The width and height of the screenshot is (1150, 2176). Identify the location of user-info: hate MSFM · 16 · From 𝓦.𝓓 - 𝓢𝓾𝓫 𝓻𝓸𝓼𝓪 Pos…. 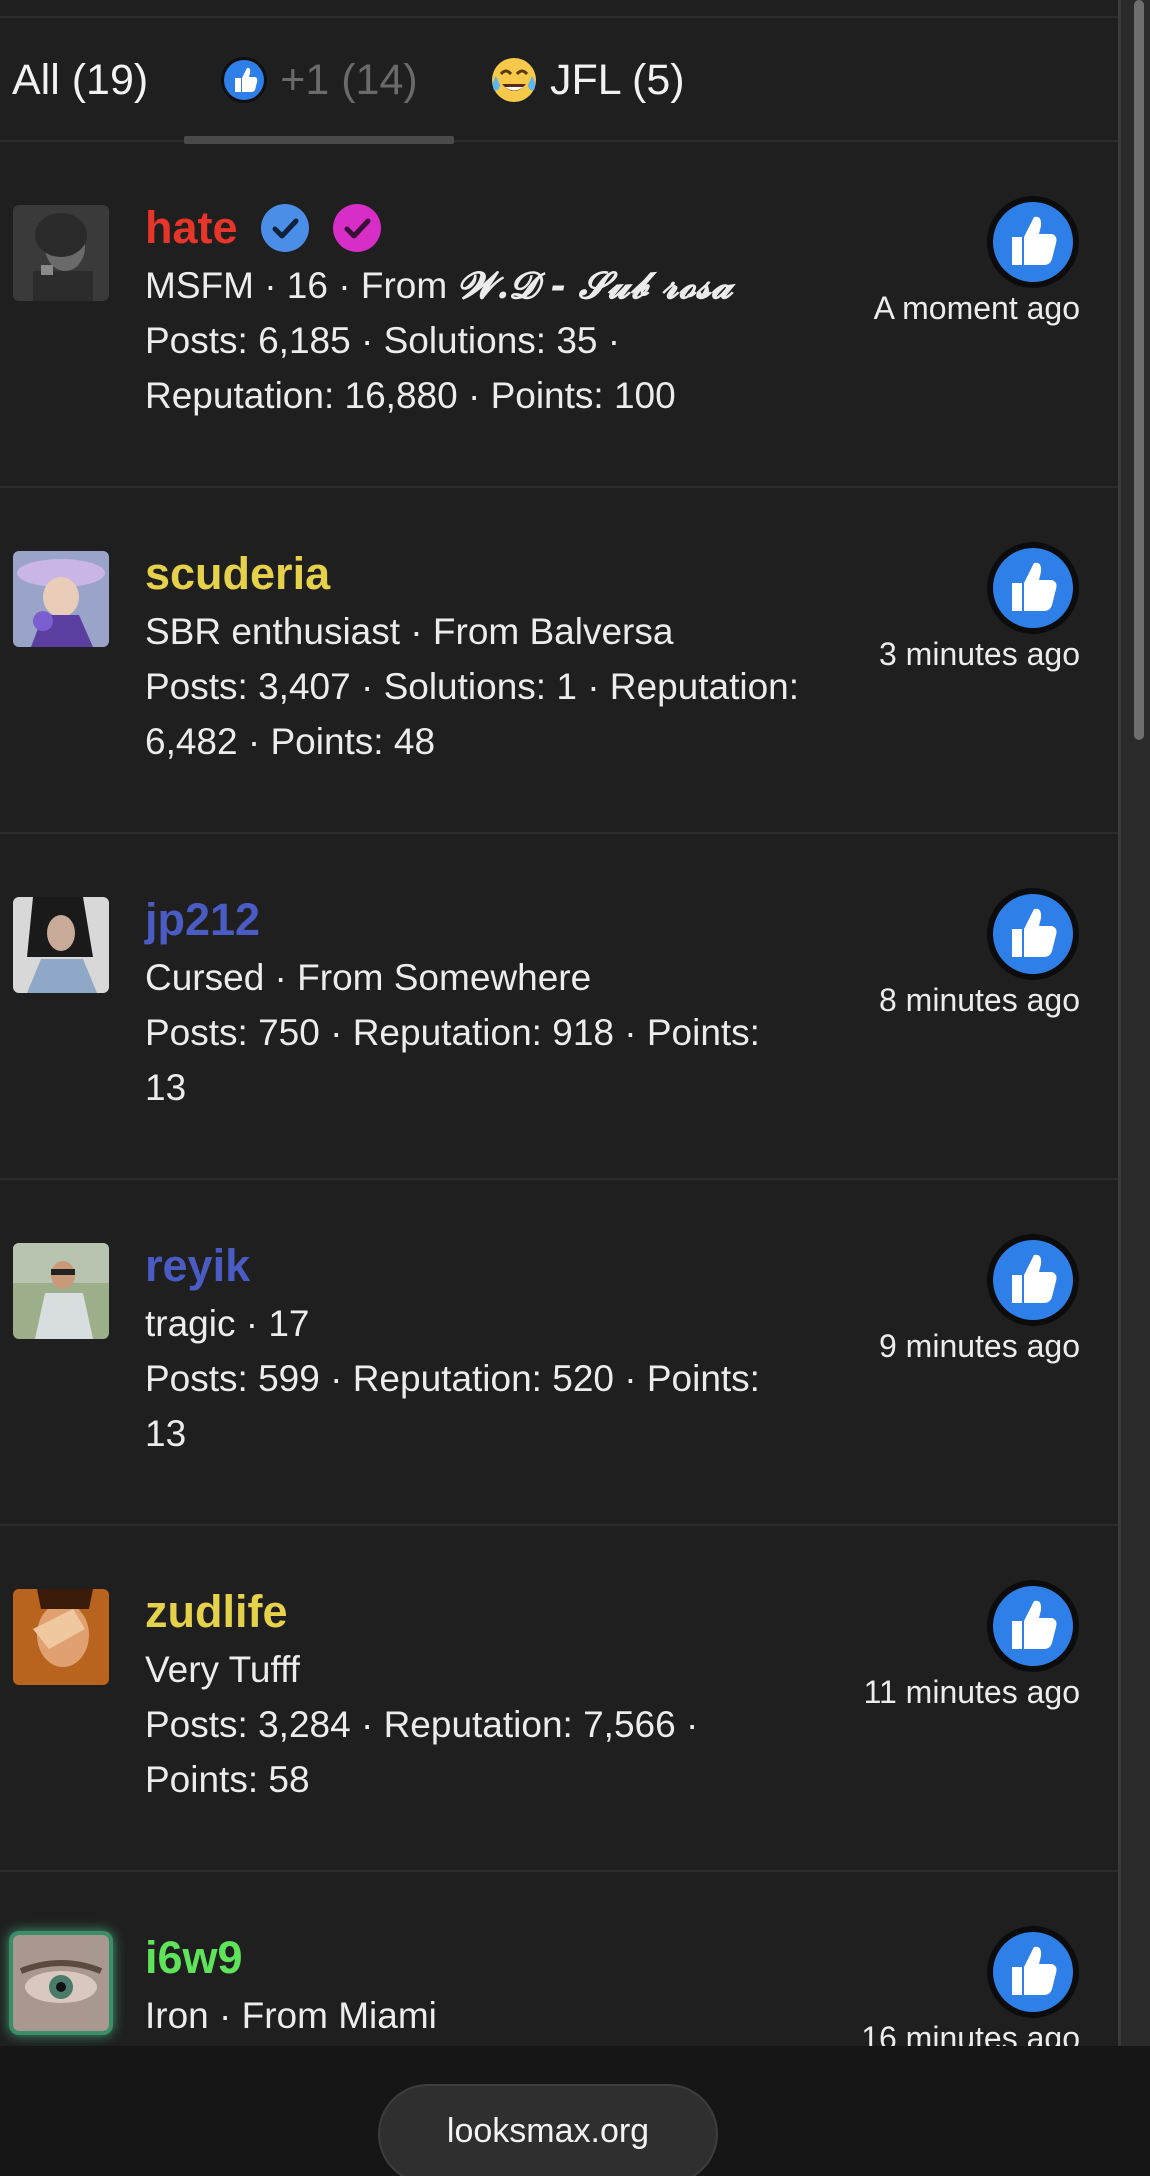
(495, 310).